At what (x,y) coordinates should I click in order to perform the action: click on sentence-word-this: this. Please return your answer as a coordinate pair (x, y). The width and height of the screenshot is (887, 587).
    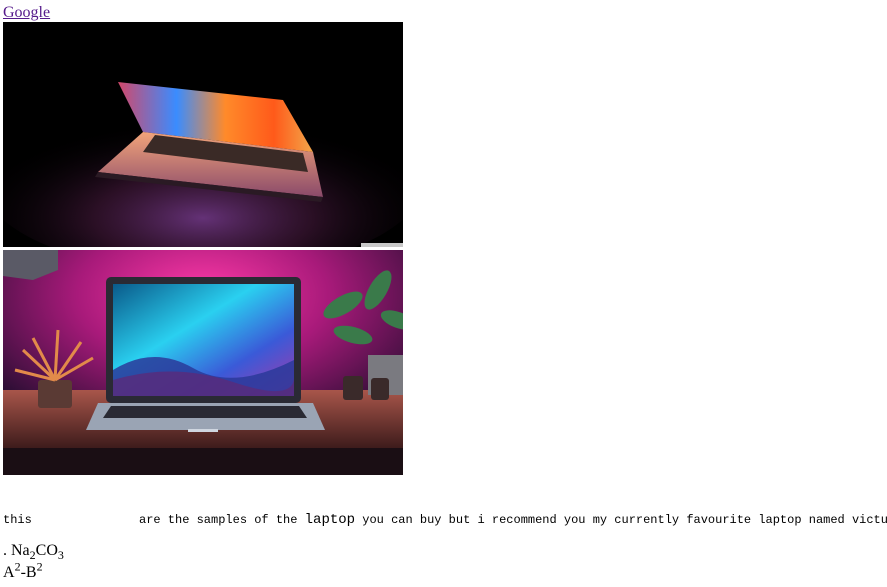
    Looking at the image, I should click on (17, 520).